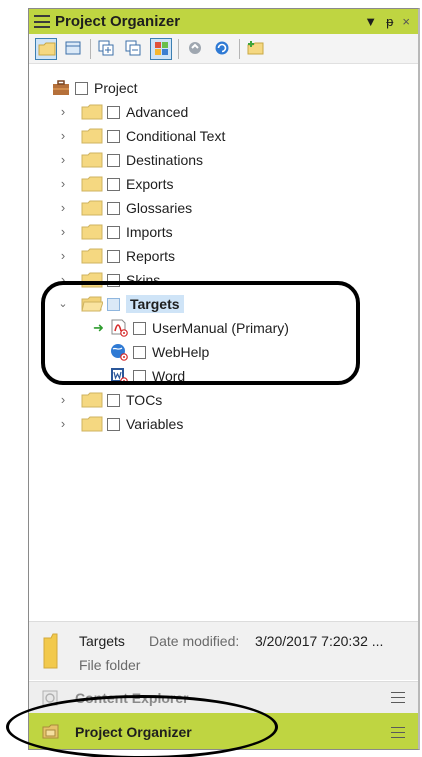  I want to click on expand-all-icon, so click(106, 47).